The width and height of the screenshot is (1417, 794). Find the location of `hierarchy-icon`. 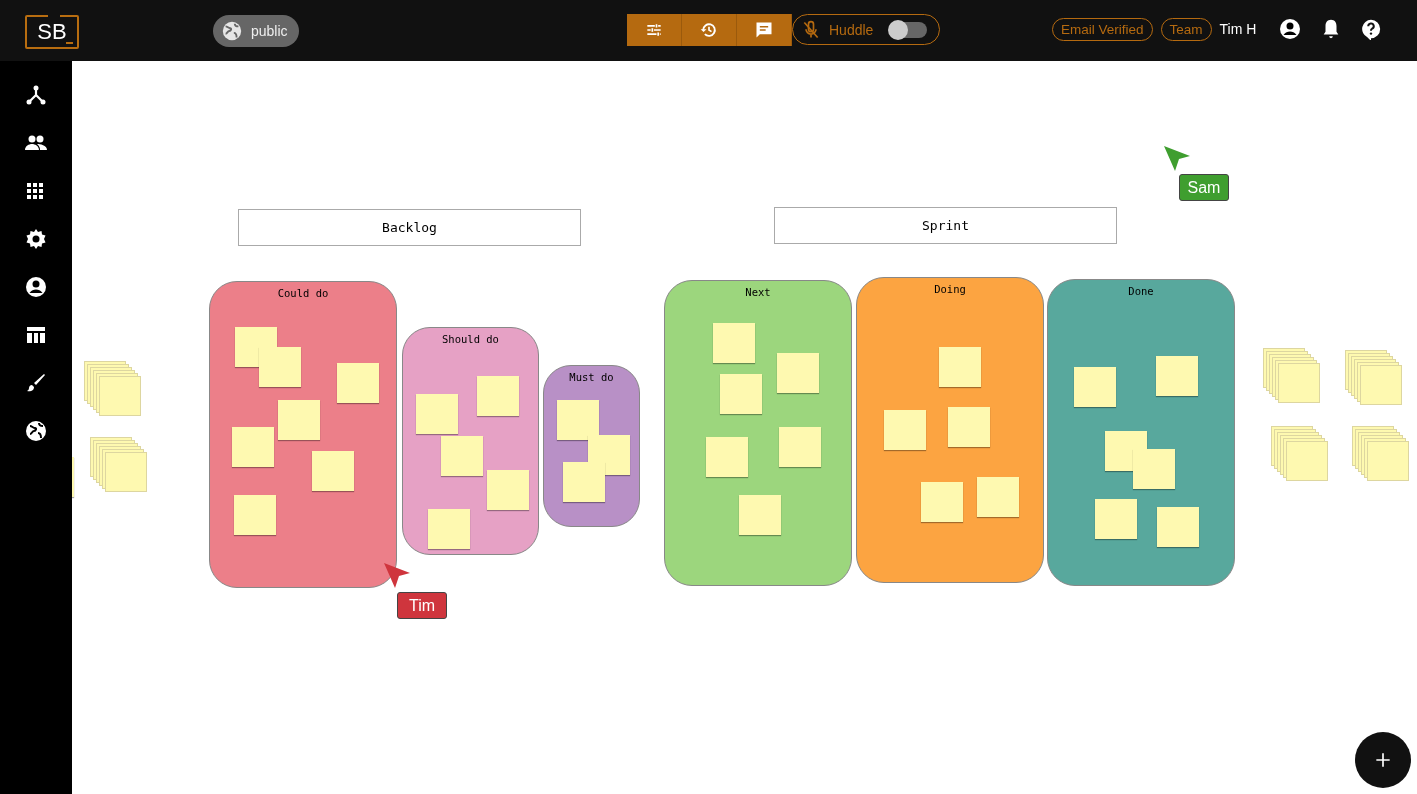

hierarchy-icon is located at coordinates (36, 95).